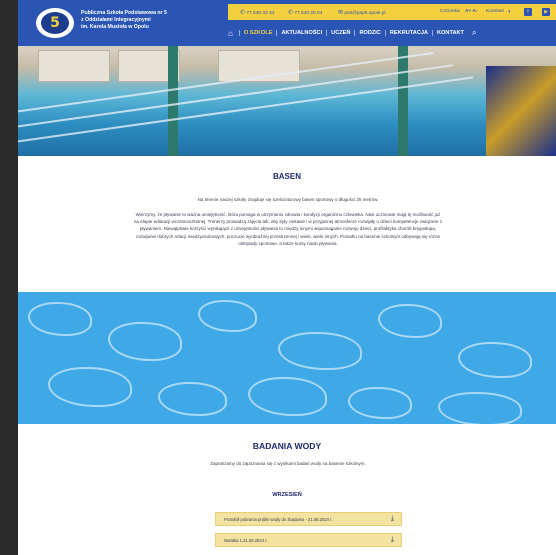  I want to click on font-size-label: Czcionka, so click(450, 11).